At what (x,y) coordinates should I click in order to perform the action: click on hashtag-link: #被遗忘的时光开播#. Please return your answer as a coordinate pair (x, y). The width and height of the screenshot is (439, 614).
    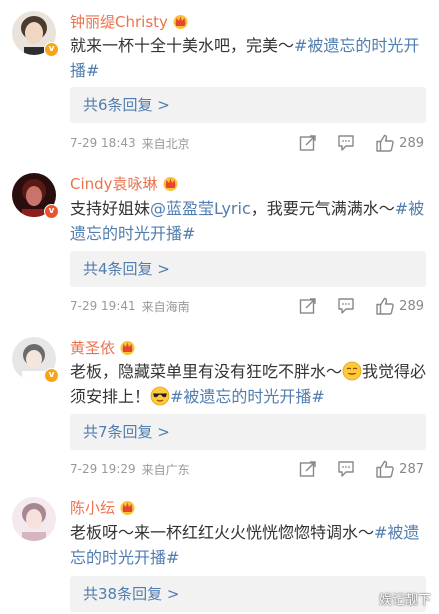
    Looking at the image, I should click on (247, 396).